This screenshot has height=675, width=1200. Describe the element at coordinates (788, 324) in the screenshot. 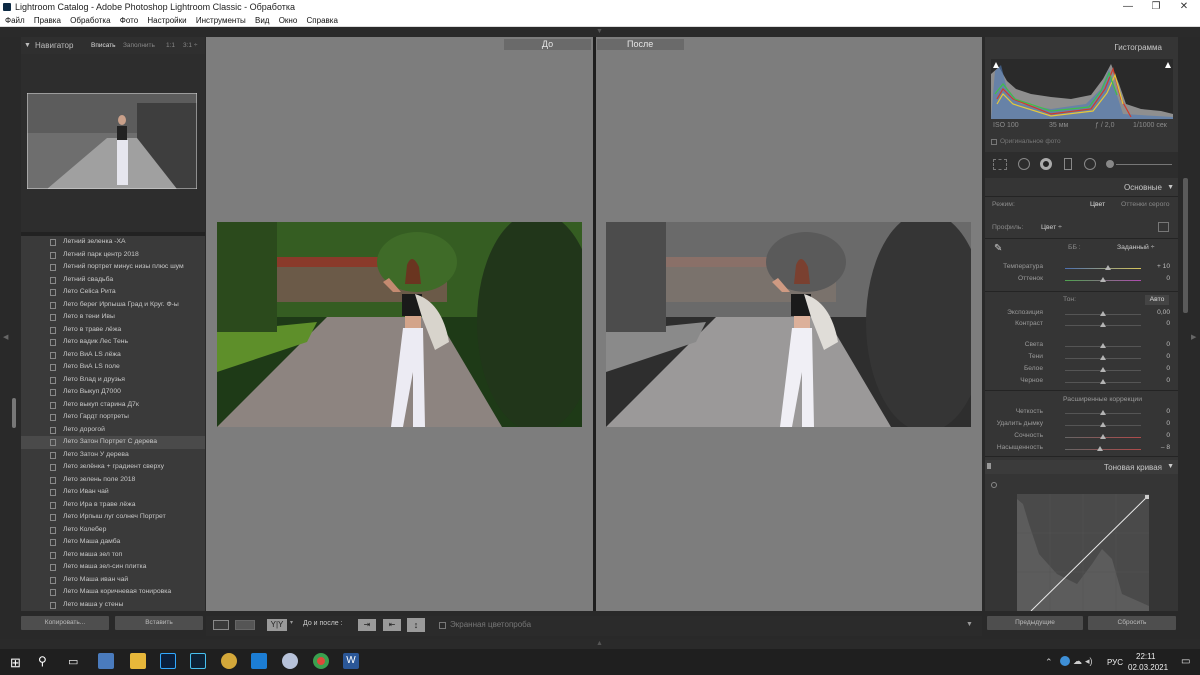

I see `after-photo` at that location.